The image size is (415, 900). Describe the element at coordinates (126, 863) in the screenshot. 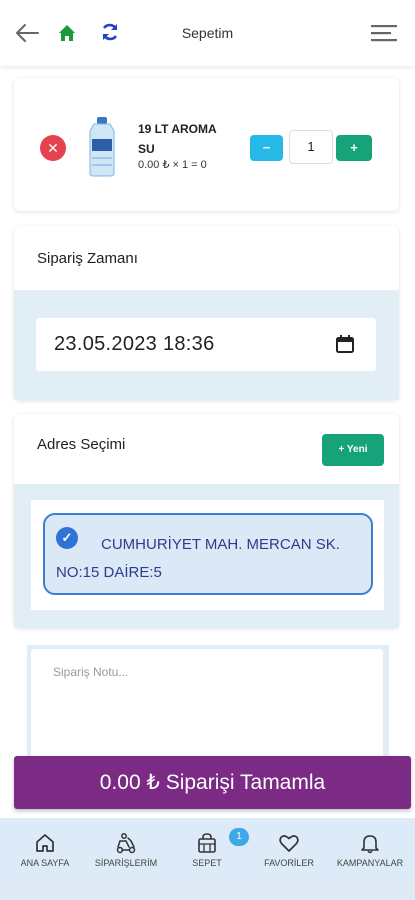

I see `nav-label: SİPARİŞLERİM` at that location.